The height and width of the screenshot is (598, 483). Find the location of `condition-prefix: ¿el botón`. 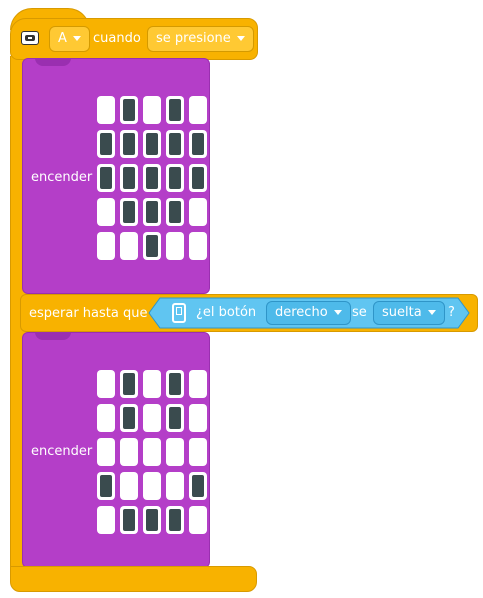

condition-prefix: ¿el botón is located at coordinates (226, 312).